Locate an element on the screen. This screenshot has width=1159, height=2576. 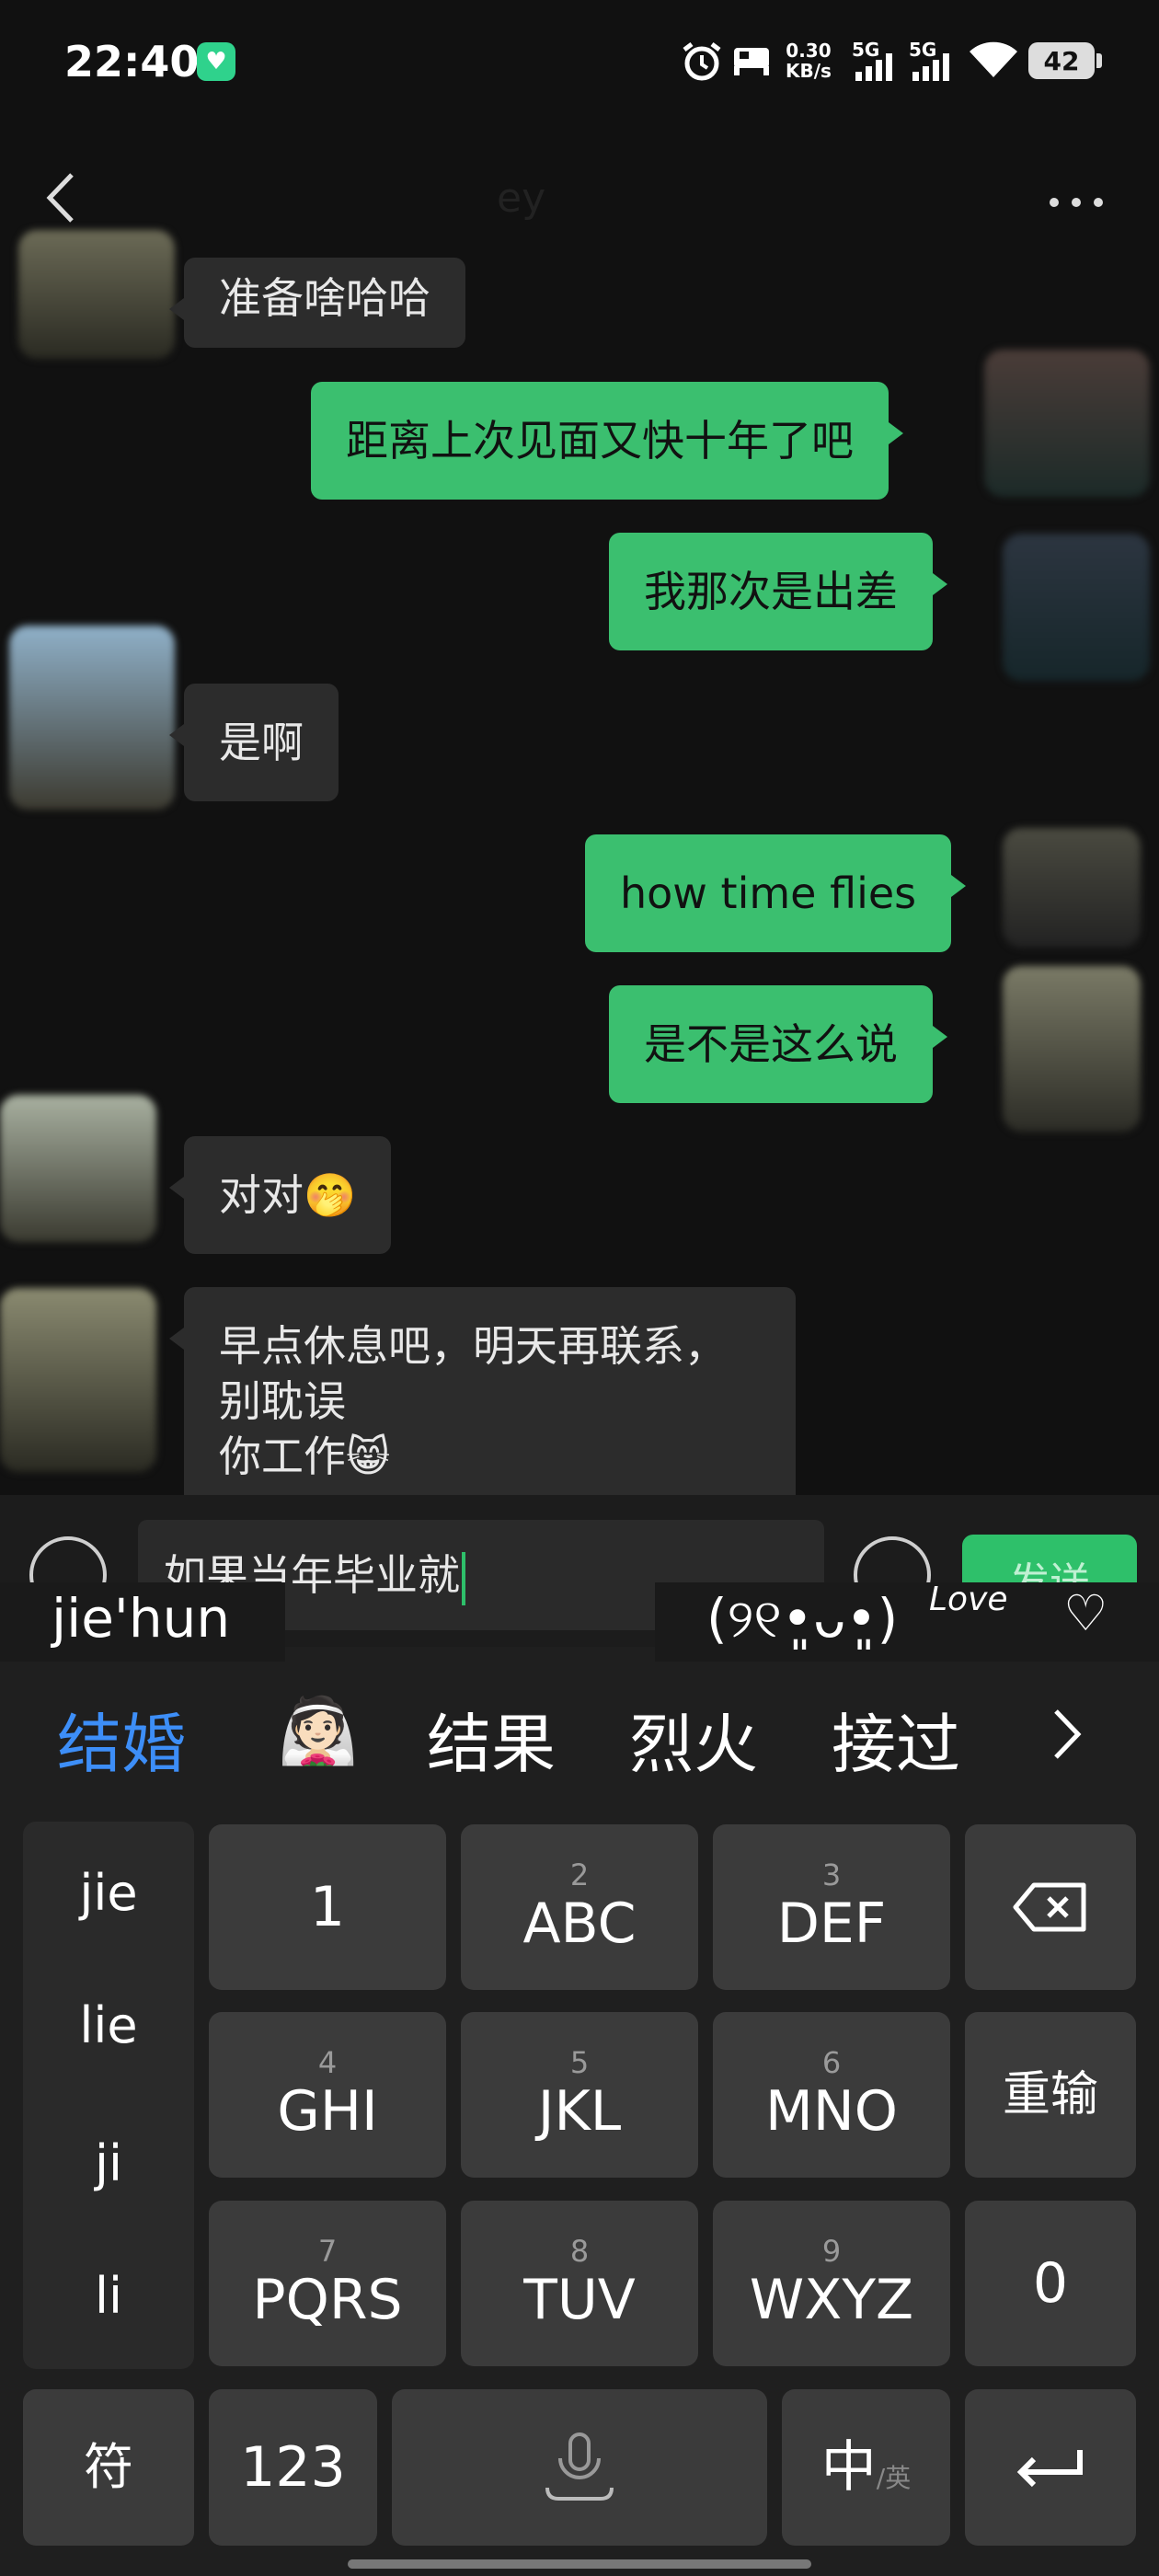
microphone-icon is located at coordinates (579, 2466).